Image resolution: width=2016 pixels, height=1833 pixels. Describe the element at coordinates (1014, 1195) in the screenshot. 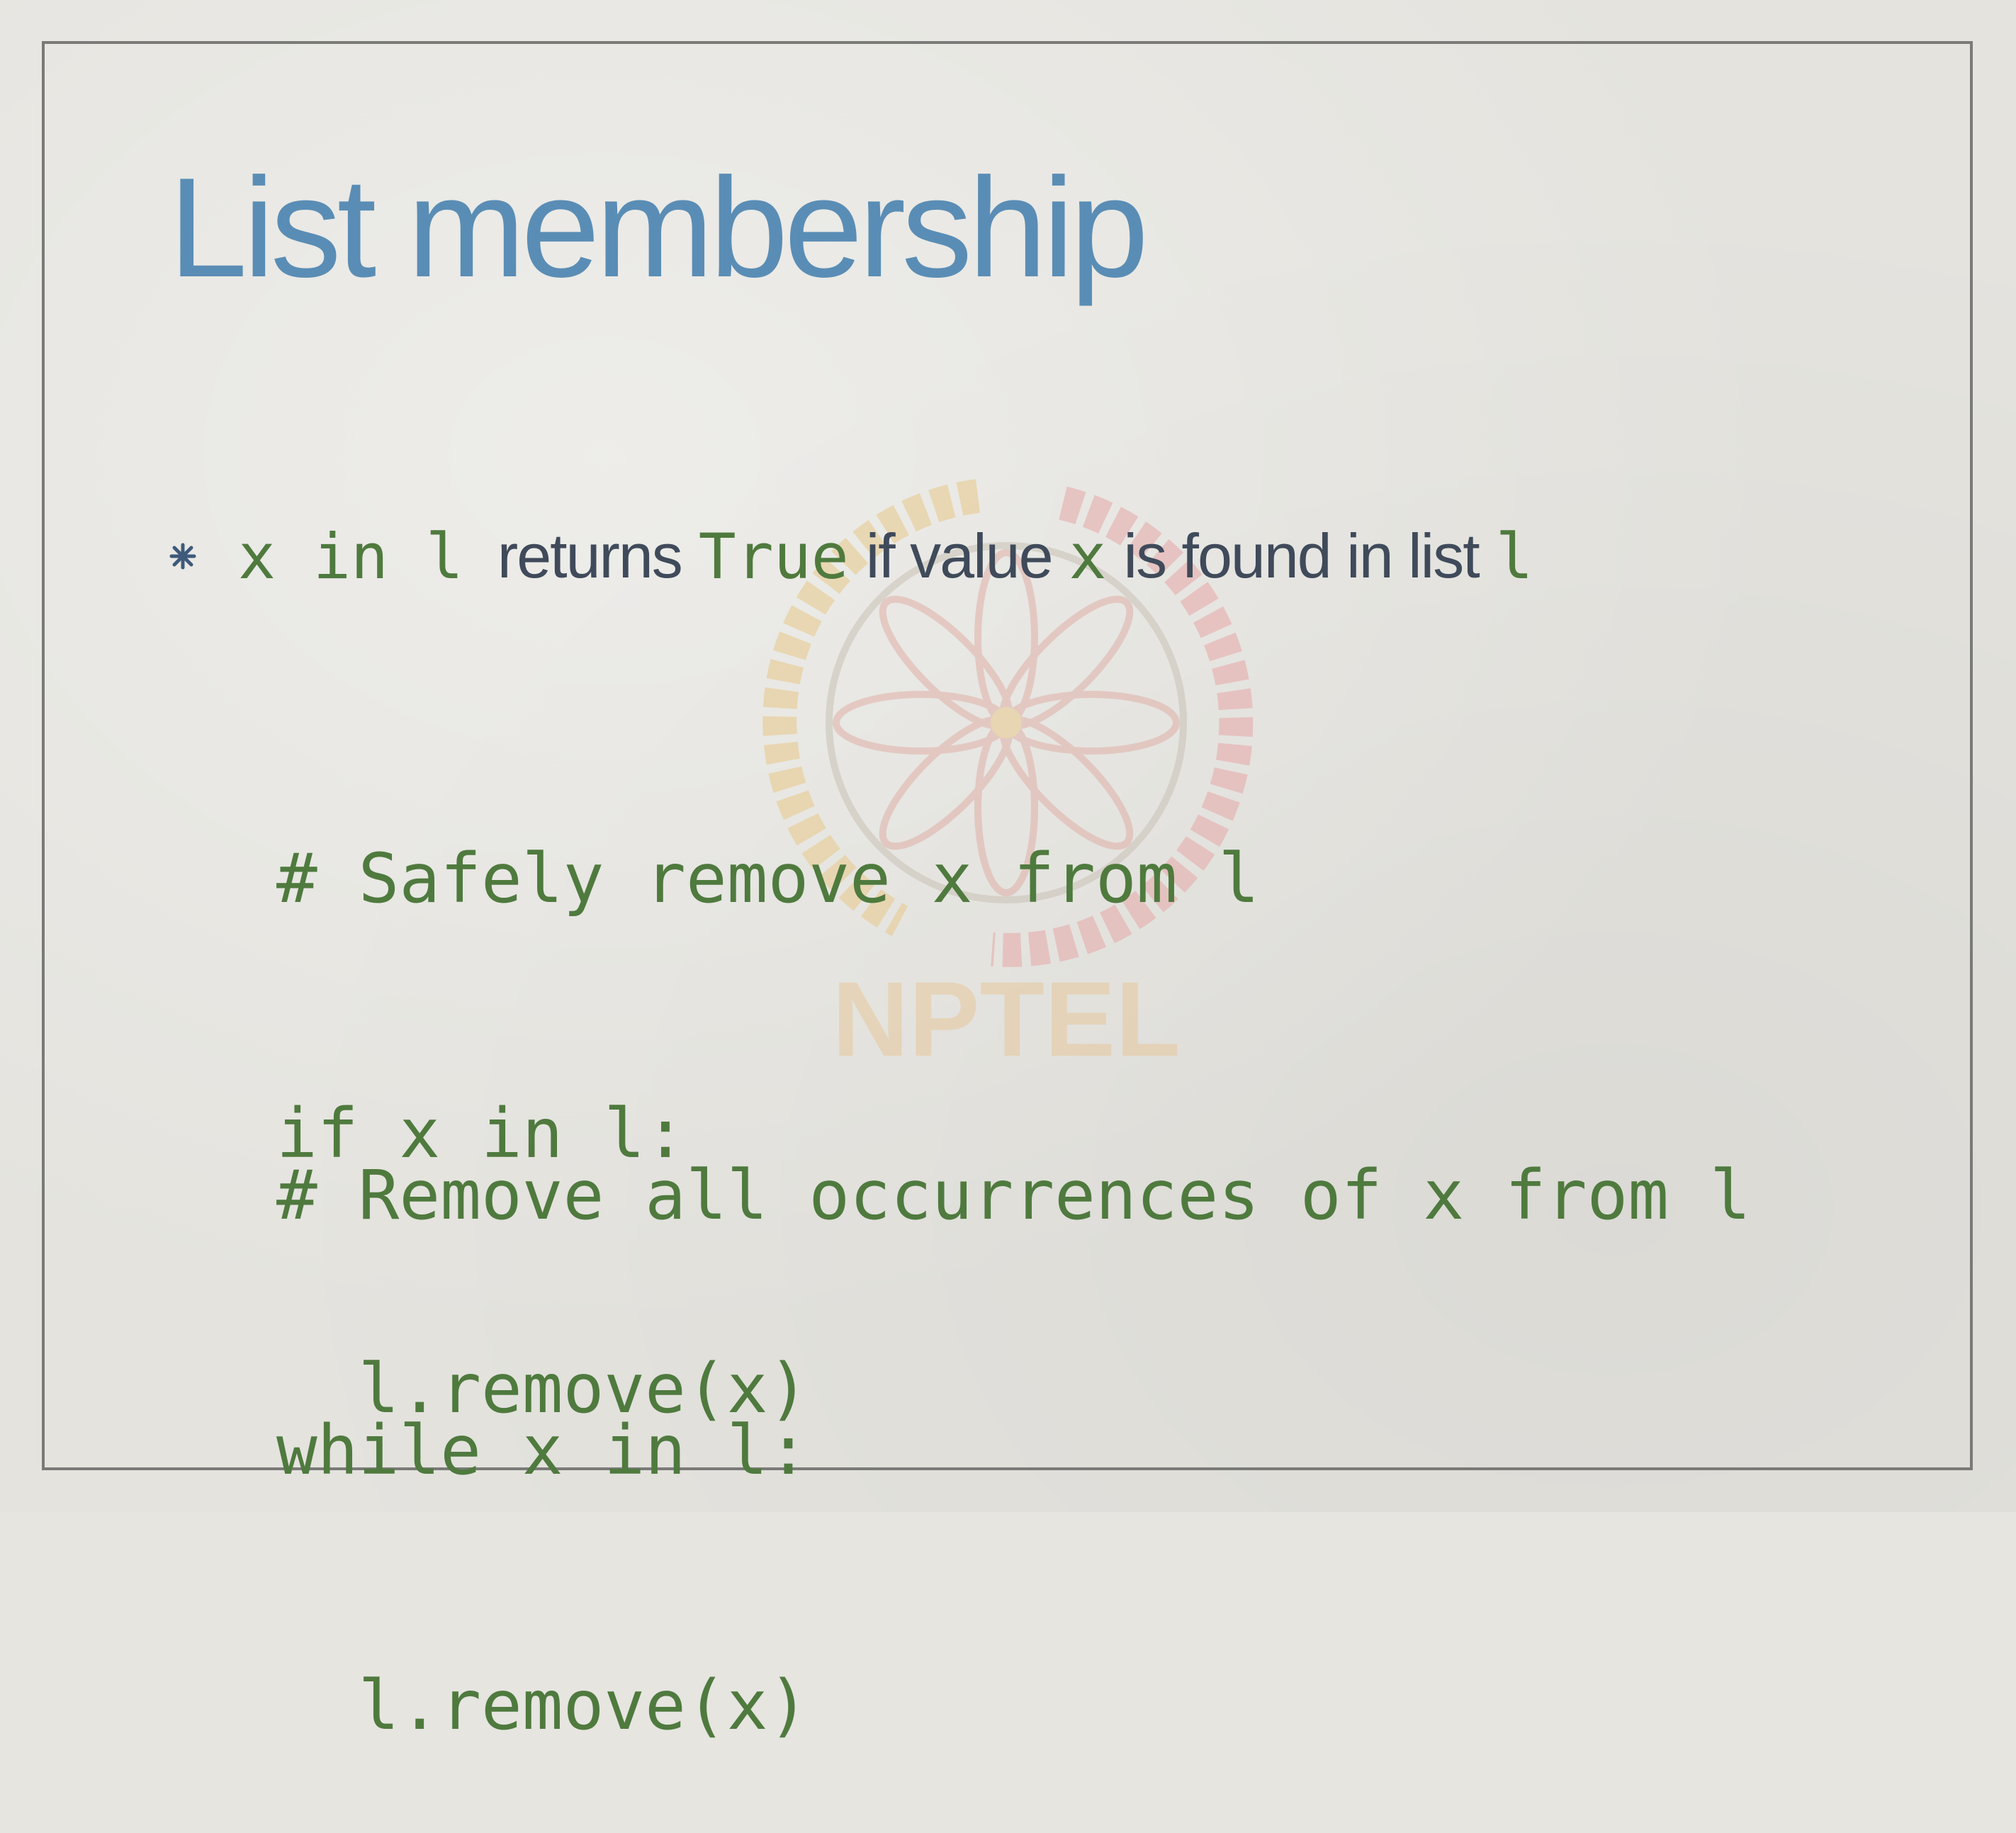

I see `code-line: # Remove all occurrences of x from l` at that location.